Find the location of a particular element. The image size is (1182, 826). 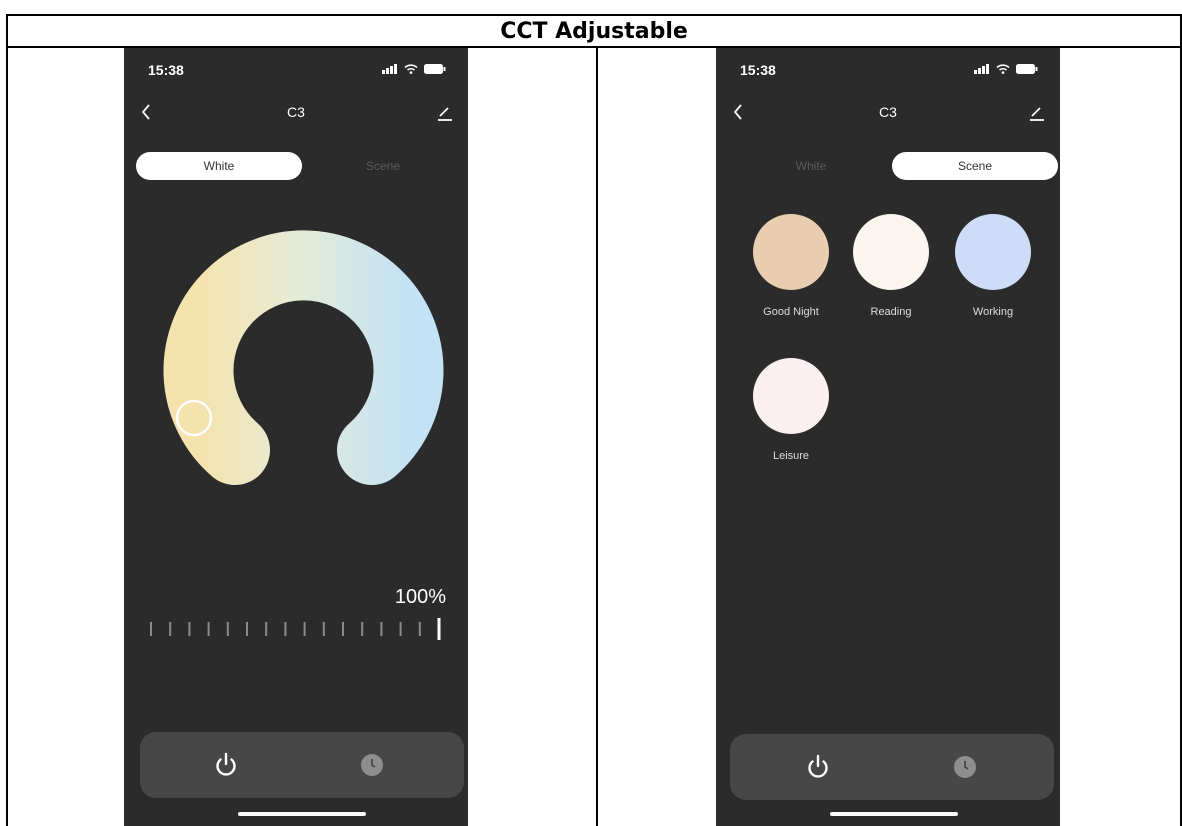

scene-label: Good Night is located at coordinates (791, 312).